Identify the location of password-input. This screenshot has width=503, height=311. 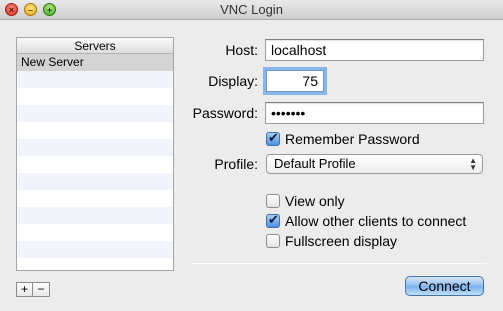
(374, 113).